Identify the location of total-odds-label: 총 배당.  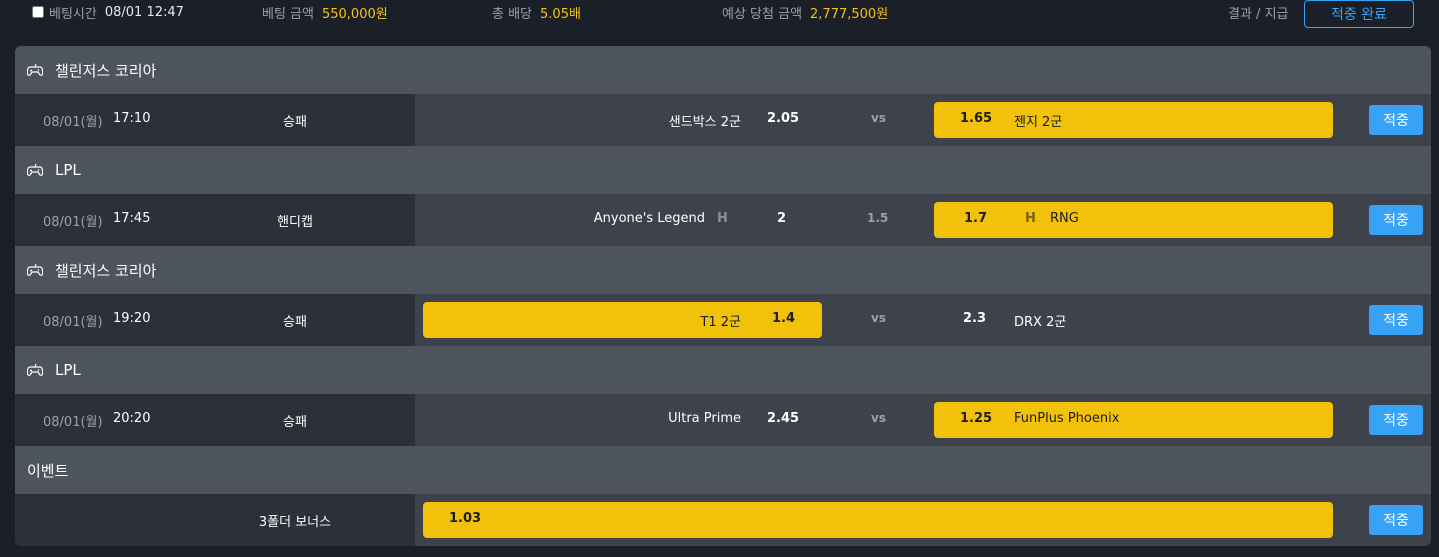
(512, 14).